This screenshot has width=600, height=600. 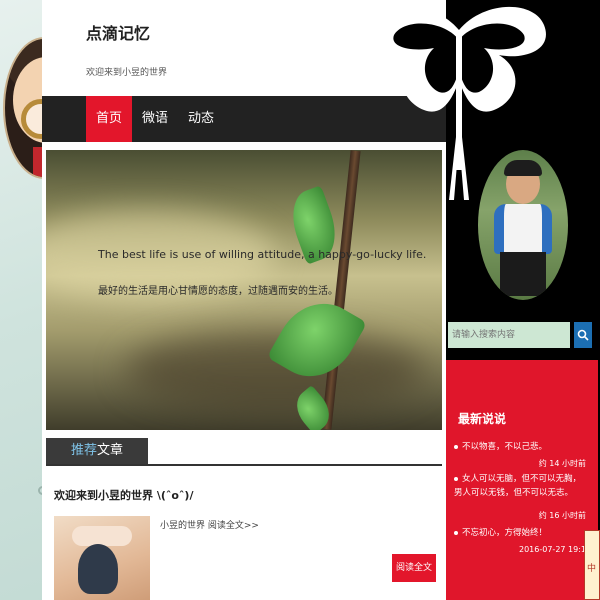 I want to click on site-title: 点滴记忆, so click(x=118, y=32).